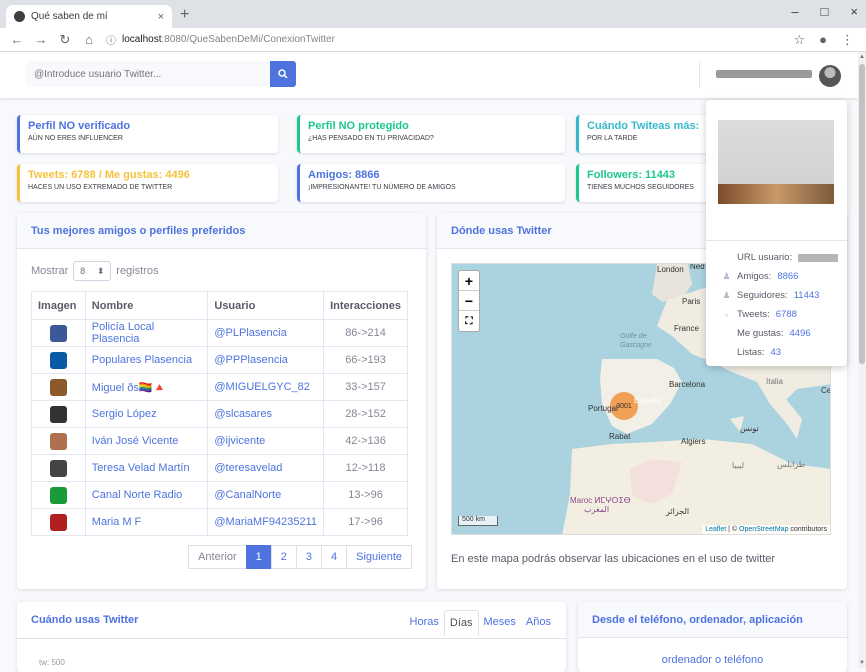 This screenshot has height=672, width=866. Describe the element at coordinates (58, 495) in the screenshot. I see `cn-logo-icon` at that location.